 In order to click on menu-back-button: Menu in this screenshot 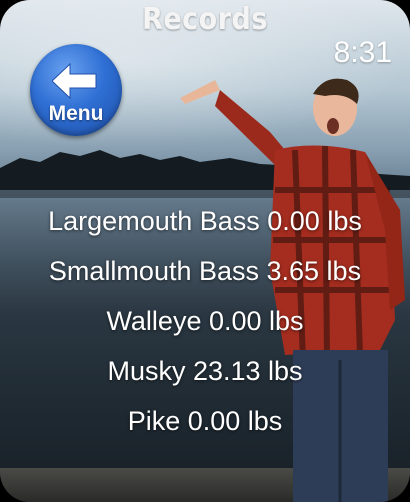, I will do `click(76, 90)`.